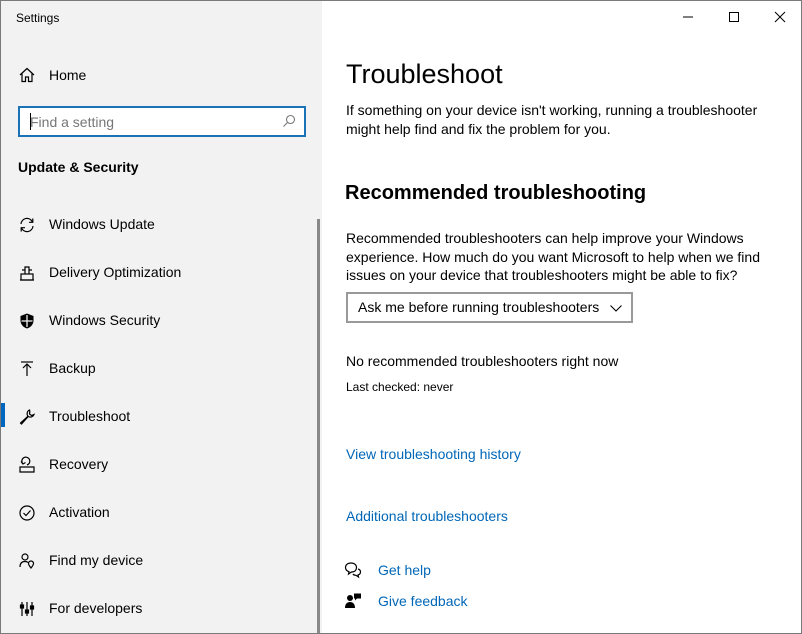 This screenshot has width=802, height=634. What do you see at coordinates (27, 273) in the screenshot?
I see `delivery-optimization-icon` at bounding box center [27, 273].